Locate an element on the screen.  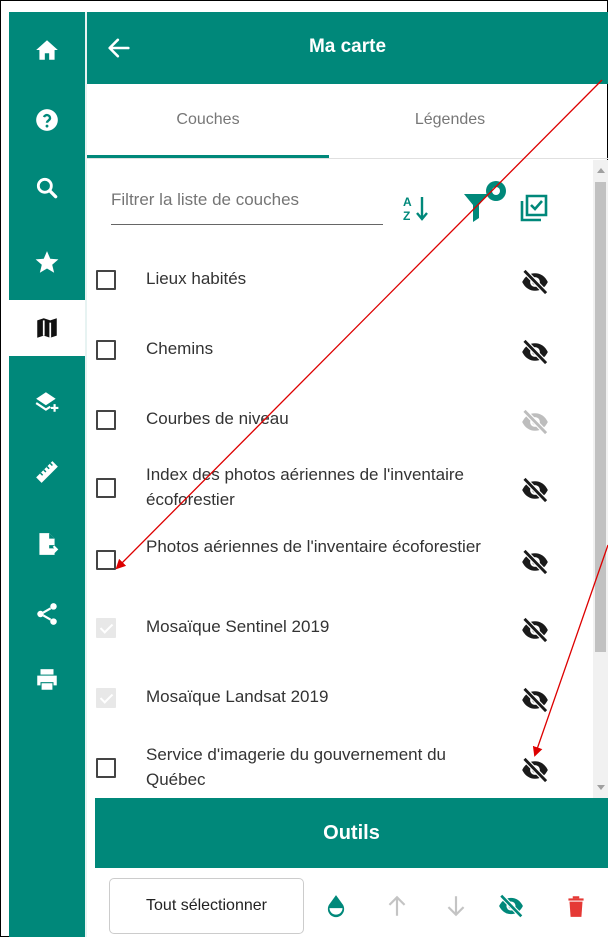
layer-filter-field is located at coordinates (247, 207).